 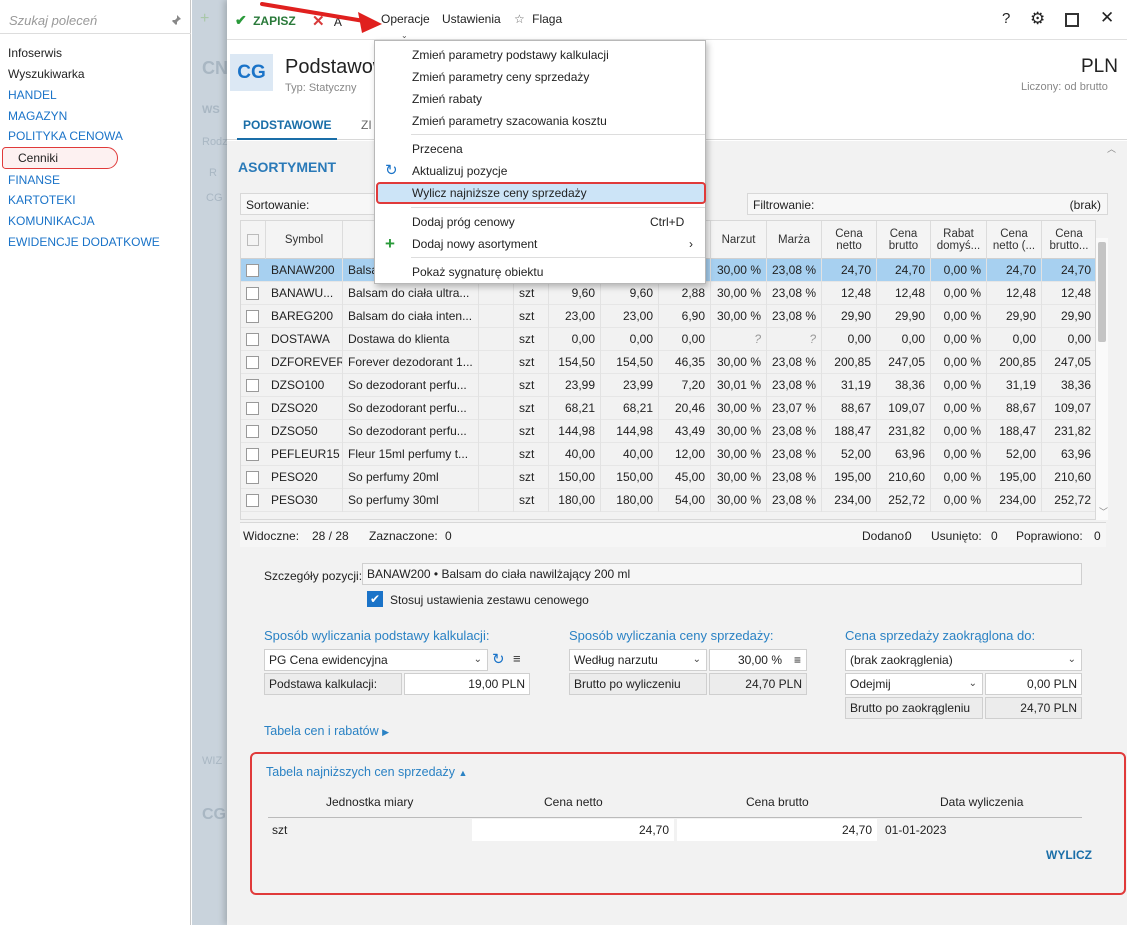 What do you see at coordinates (1103, 511) in the screenshot?
I see `scroll-down-icon: ﹀` at bounding box center [1103, 511].